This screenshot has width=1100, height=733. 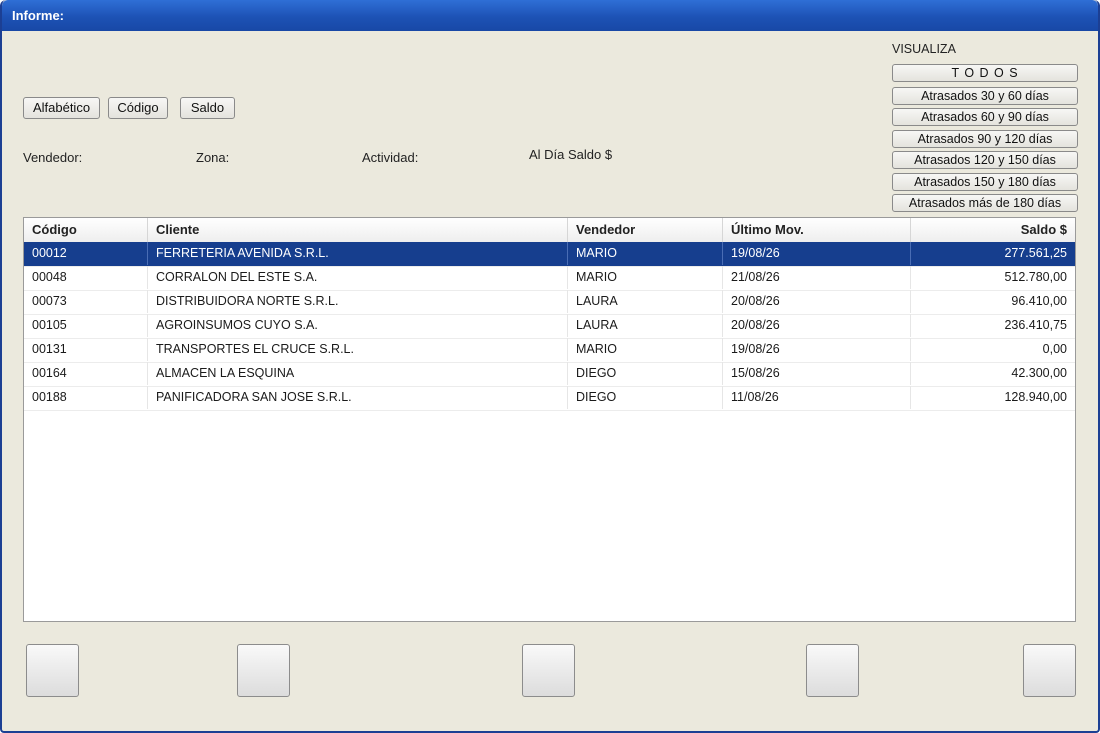 I want to click on cell-ultimo-mov: 15/08/26, so click(x=817, y=373).